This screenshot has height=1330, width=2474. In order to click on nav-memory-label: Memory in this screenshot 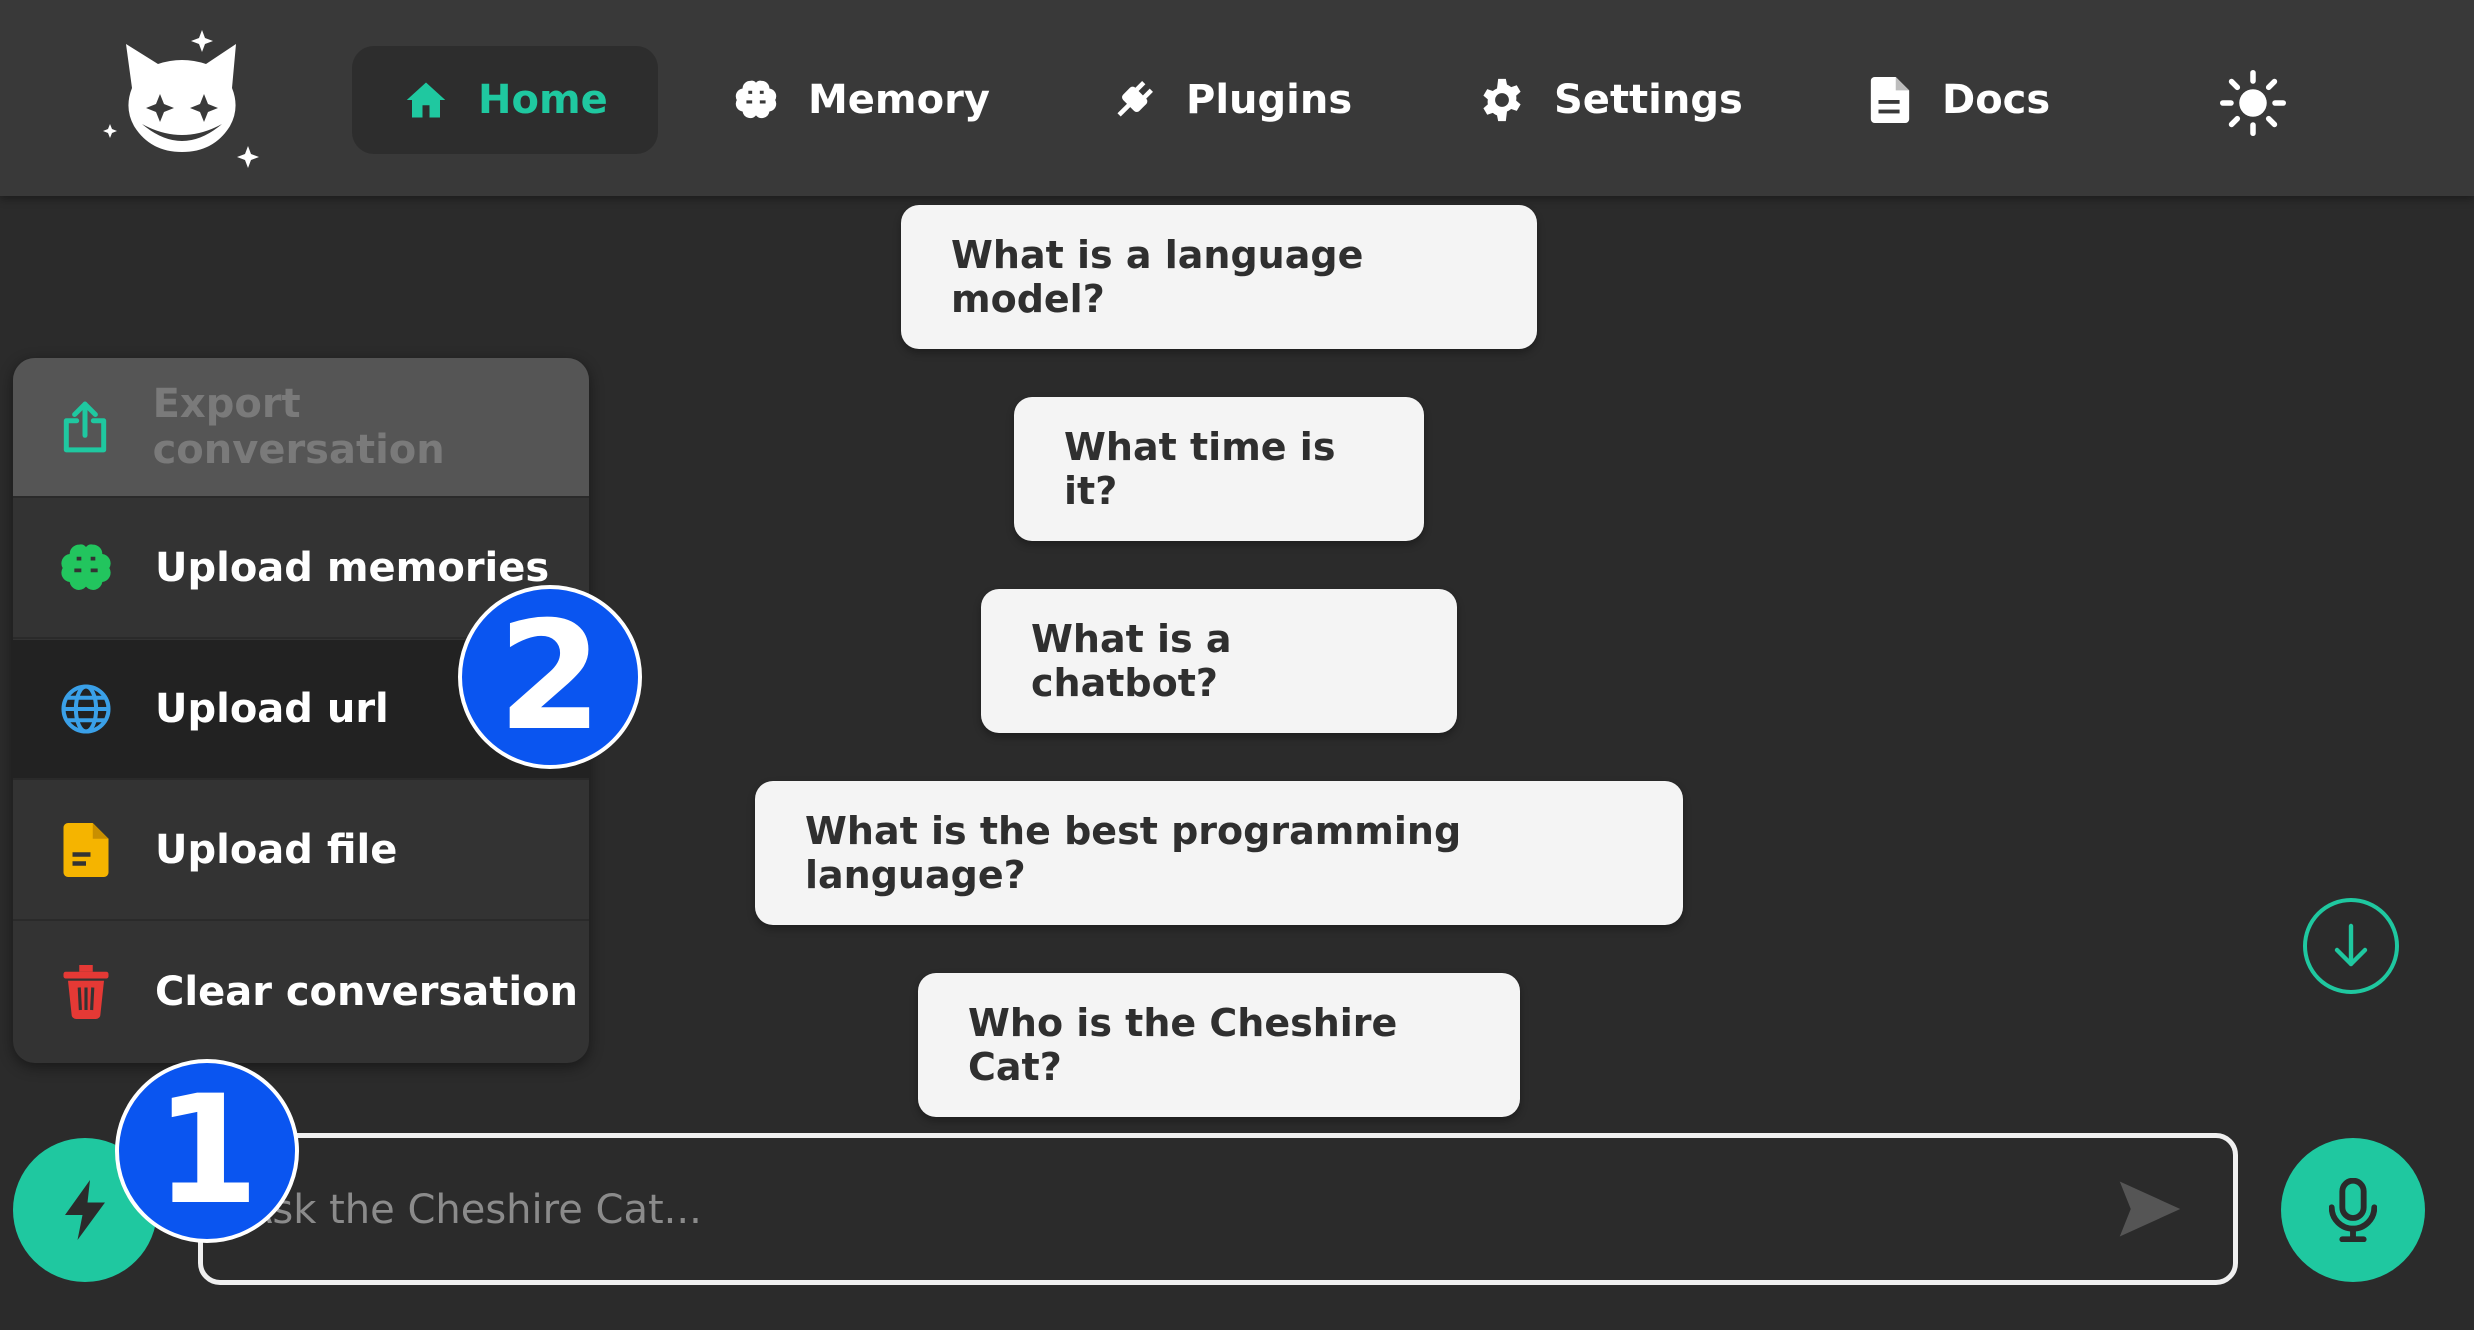, I will do `click(899, 100)`.